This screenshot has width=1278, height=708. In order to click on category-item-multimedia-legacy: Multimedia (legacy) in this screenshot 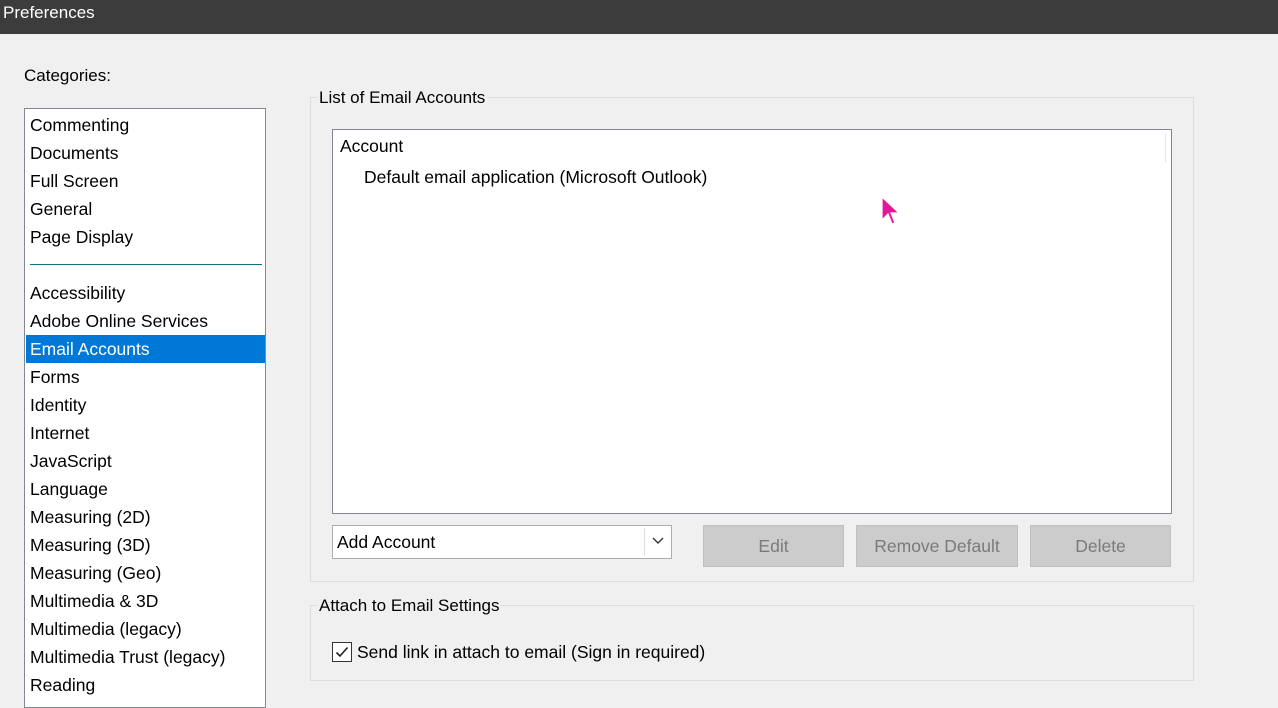, I will do `click(145, 629)`.